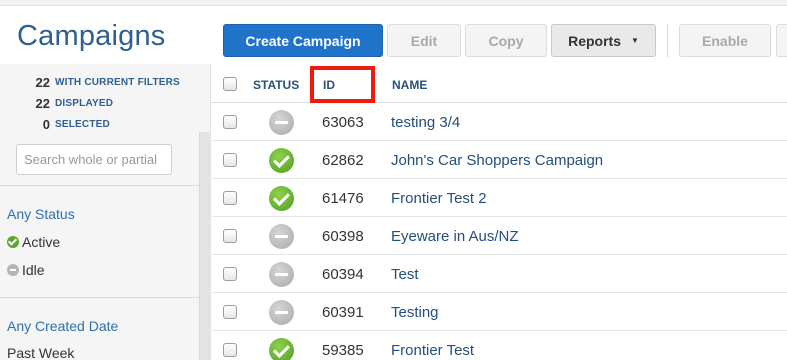 The height and width of the screenshot is (360, 787). What do you see at coordinates (276, 85) in the screenshot?
I see `column-header-status: STATUS` at bounding box center [276, 85].